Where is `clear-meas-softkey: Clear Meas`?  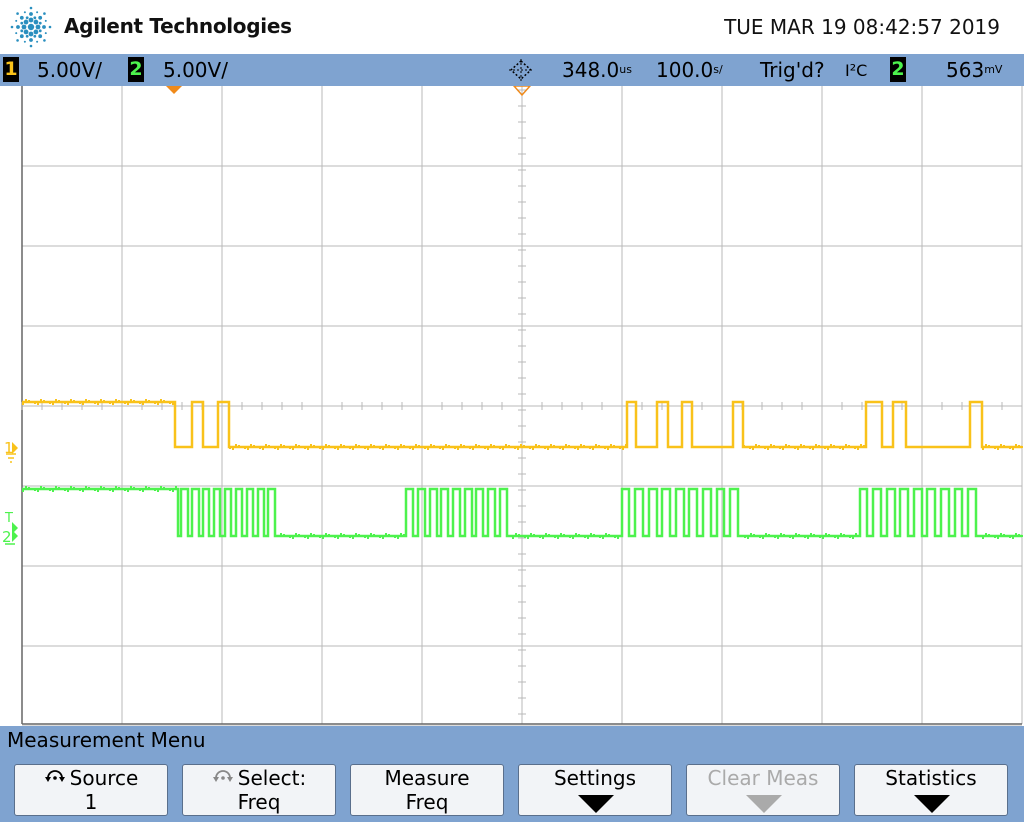 clear-meas-softkey: Clear Meas is located at coordinates (763, 790).